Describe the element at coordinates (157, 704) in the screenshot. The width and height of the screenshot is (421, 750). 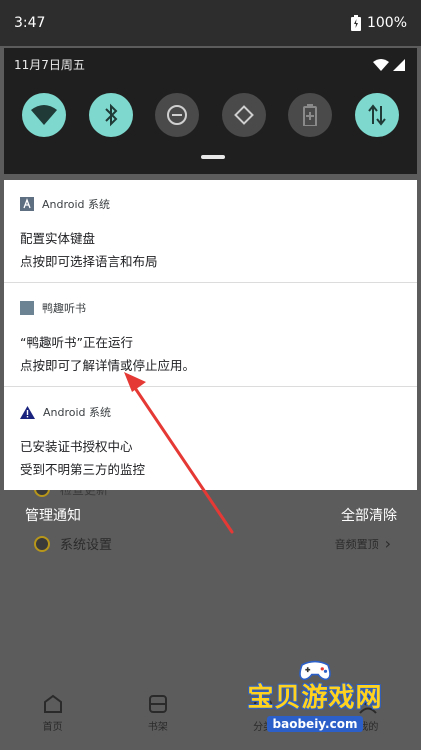
I see `bookshelf-icon` at that location.